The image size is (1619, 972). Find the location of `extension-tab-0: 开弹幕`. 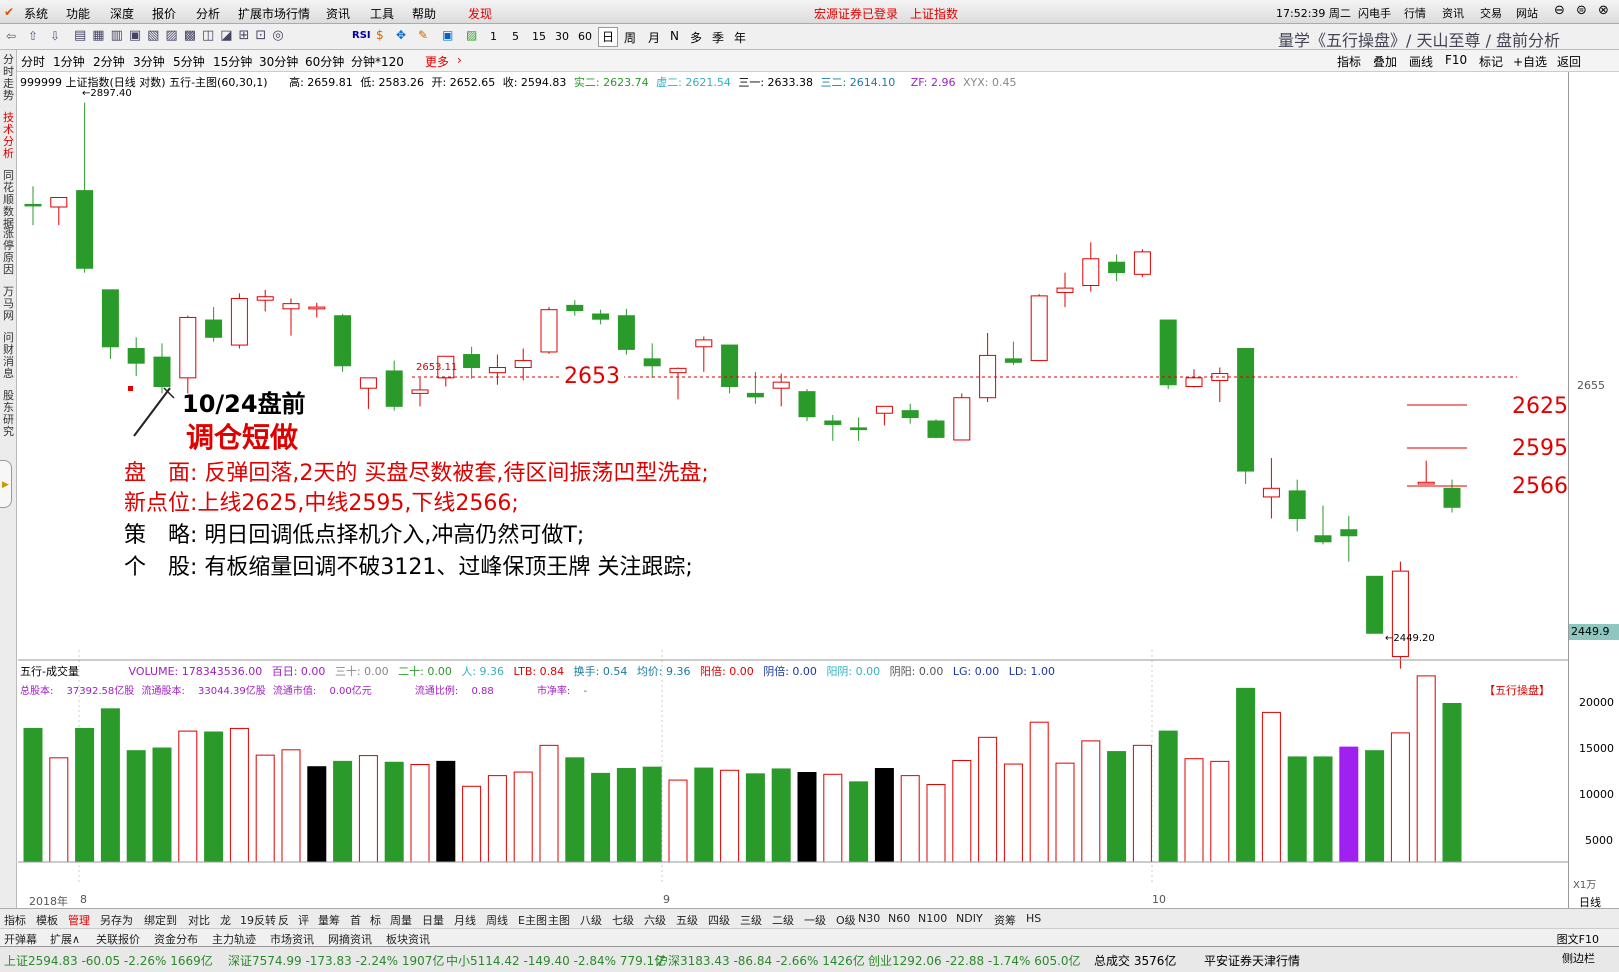

extension-tab-0: 开弹幕 is located at coordinates (20, 939).